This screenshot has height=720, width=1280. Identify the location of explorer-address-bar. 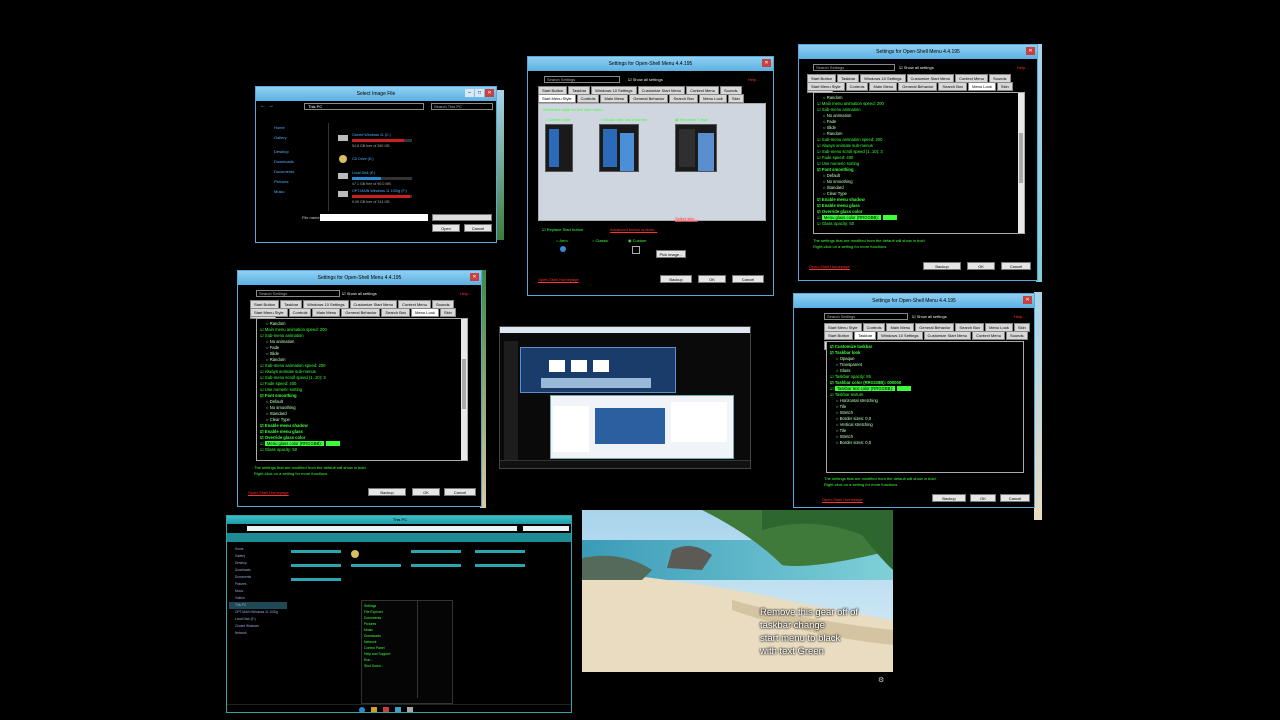
(382, 528).